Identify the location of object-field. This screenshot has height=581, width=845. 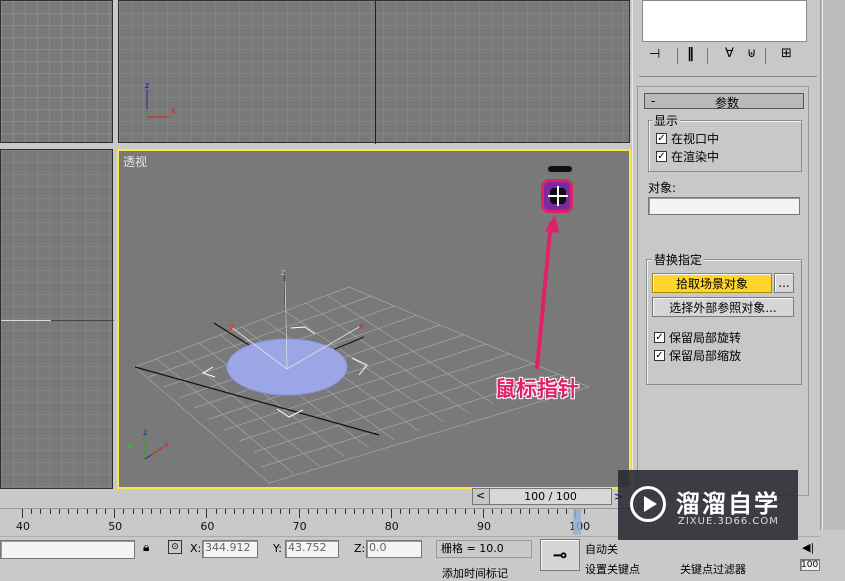
(724, 206).